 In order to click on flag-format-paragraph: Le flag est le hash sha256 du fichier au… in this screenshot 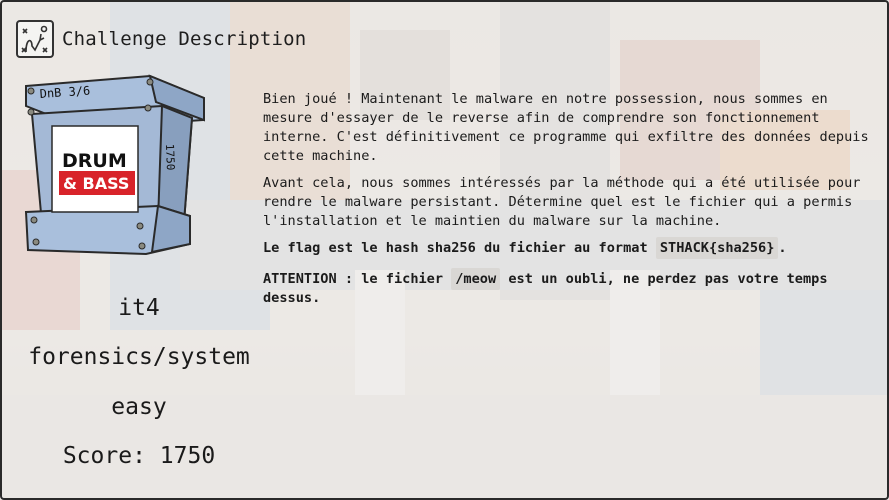, I will do `click(572, 248)`.